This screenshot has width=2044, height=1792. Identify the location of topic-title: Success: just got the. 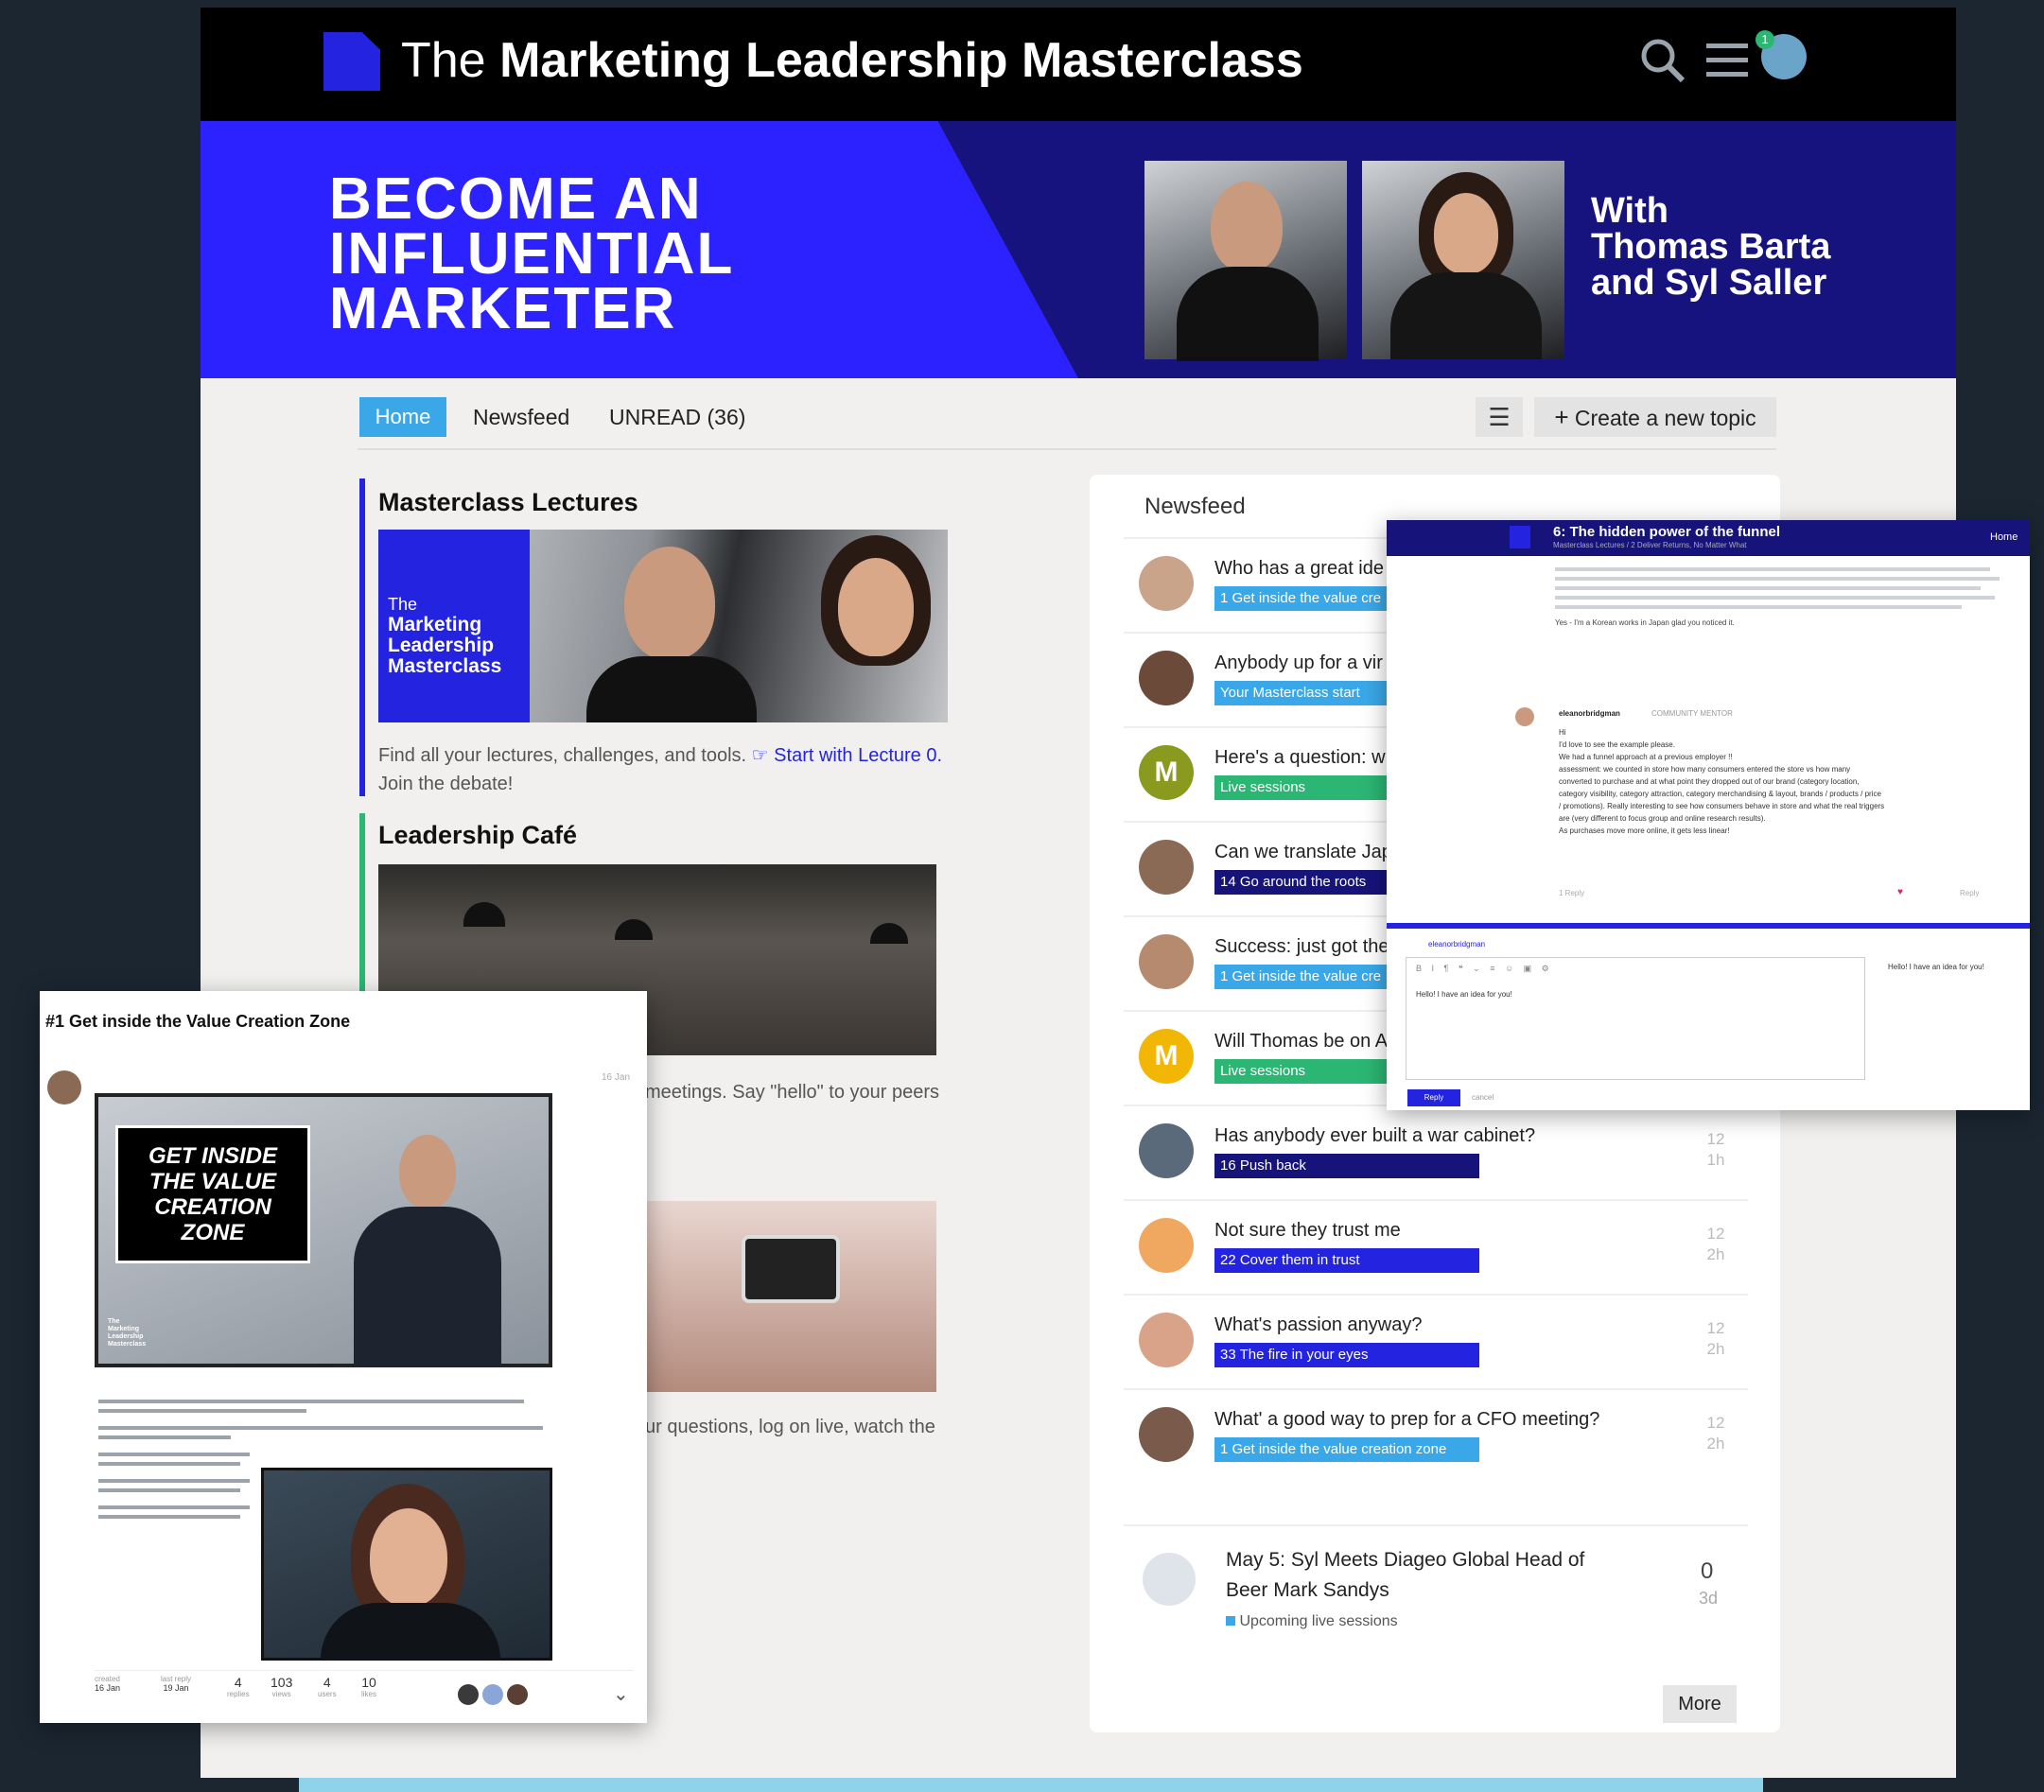
(1301, 947).